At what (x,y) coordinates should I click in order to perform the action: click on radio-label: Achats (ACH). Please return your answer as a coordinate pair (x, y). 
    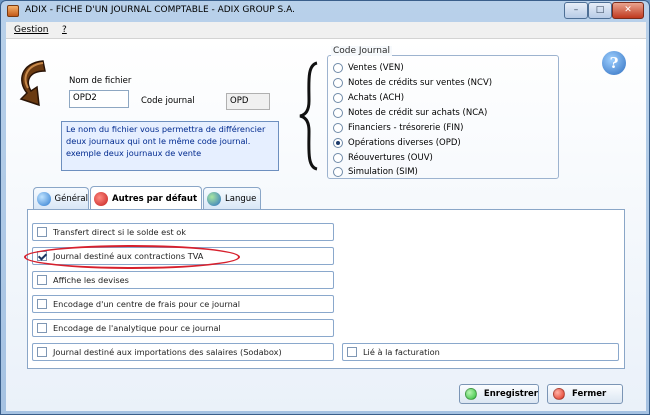
    Looking at the image, I should click on (376, 98).